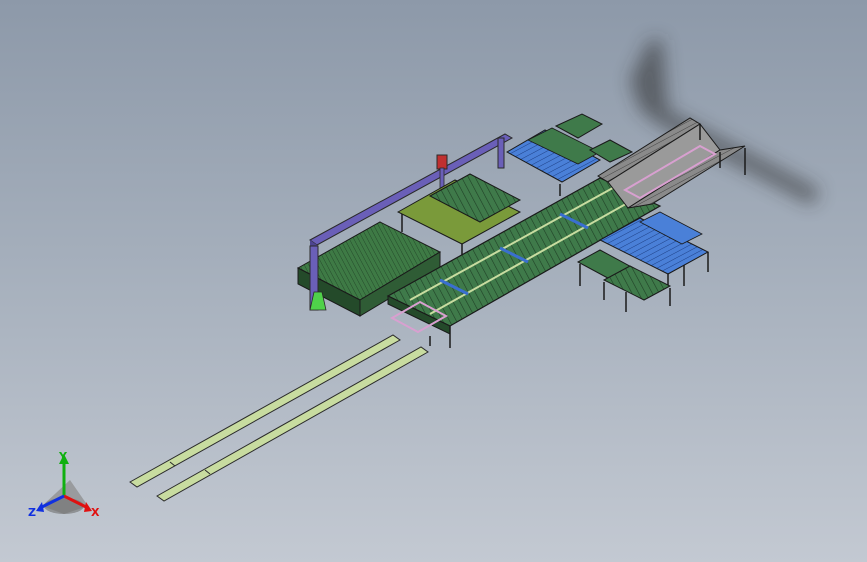 This screenshot has width=867, height=562. Describe the element at coordinates (671, 163) in the screenshot. I see `gray-conveyor` at that location.